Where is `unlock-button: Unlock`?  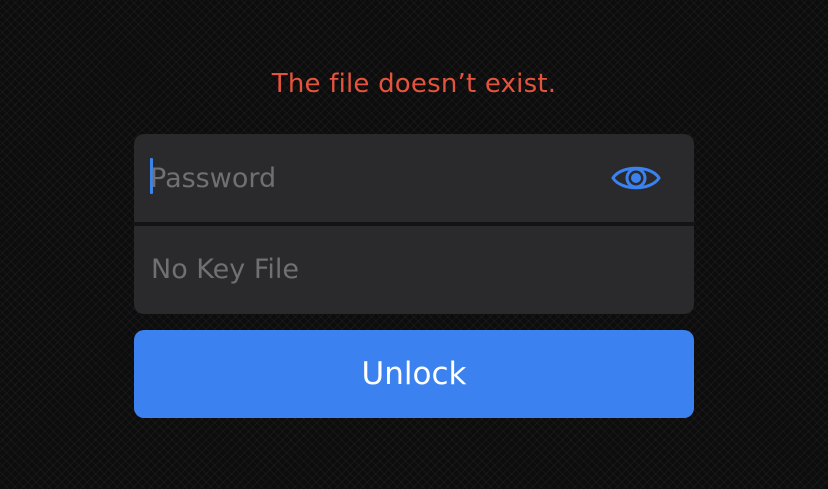
unlock-button: Unlock is located at coordinates (414, 374).